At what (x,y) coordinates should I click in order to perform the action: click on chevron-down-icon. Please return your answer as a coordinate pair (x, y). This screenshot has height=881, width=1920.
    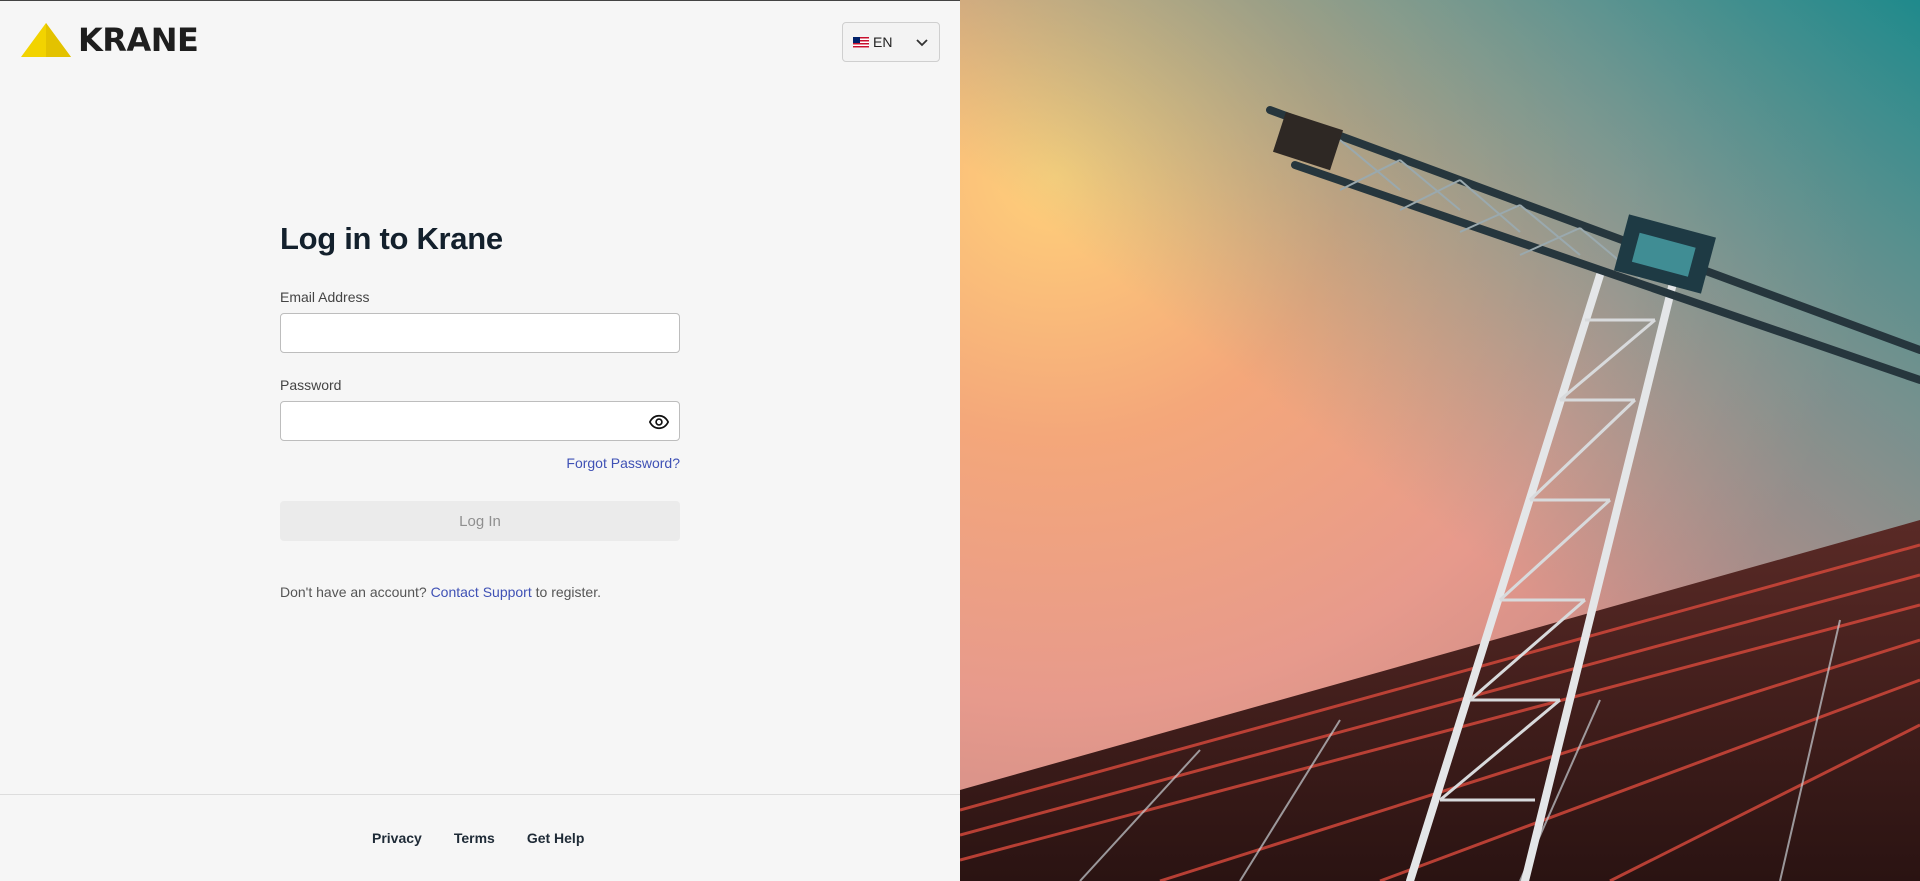
    Looking at the image, I should click on (922, 43).